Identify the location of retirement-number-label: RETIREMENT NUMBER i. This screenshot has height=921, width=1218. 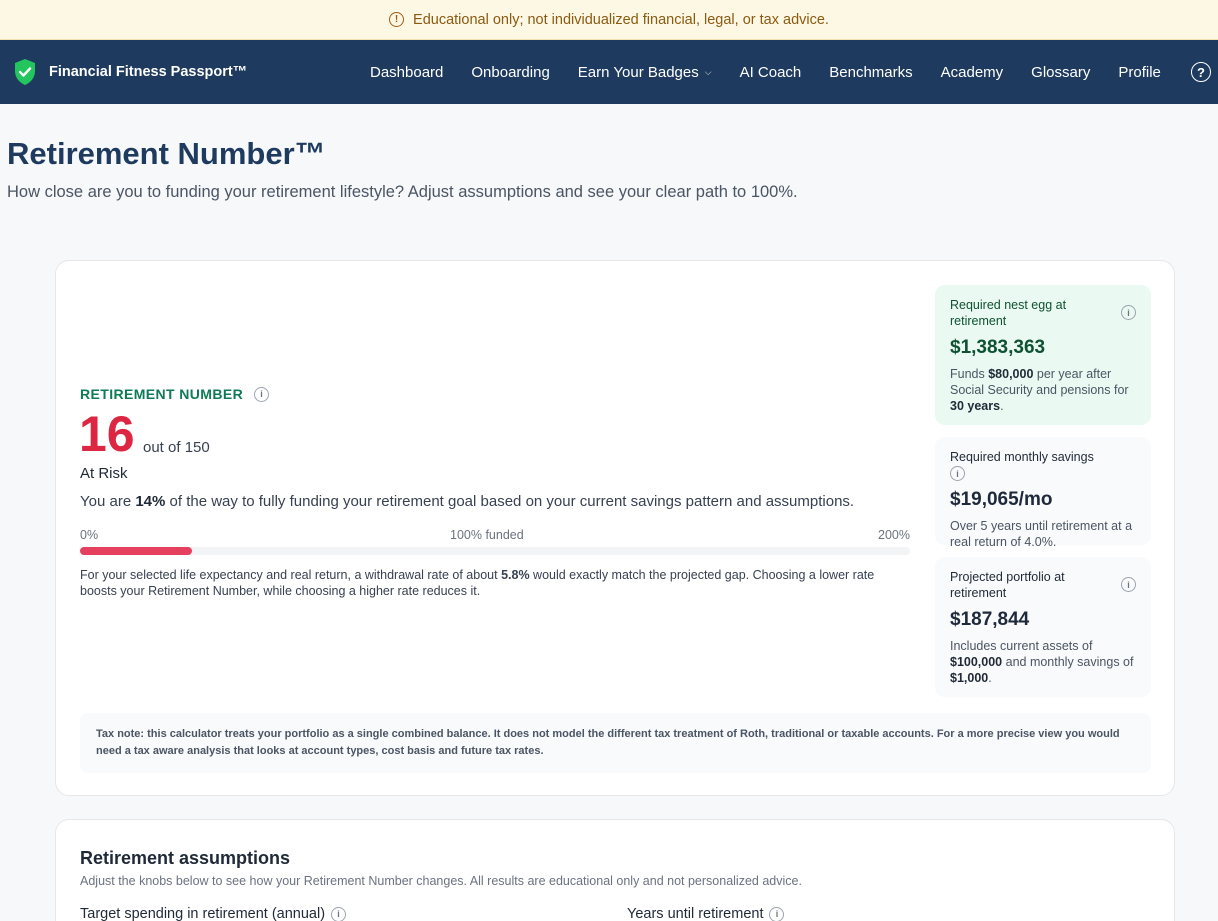
(175, 394).